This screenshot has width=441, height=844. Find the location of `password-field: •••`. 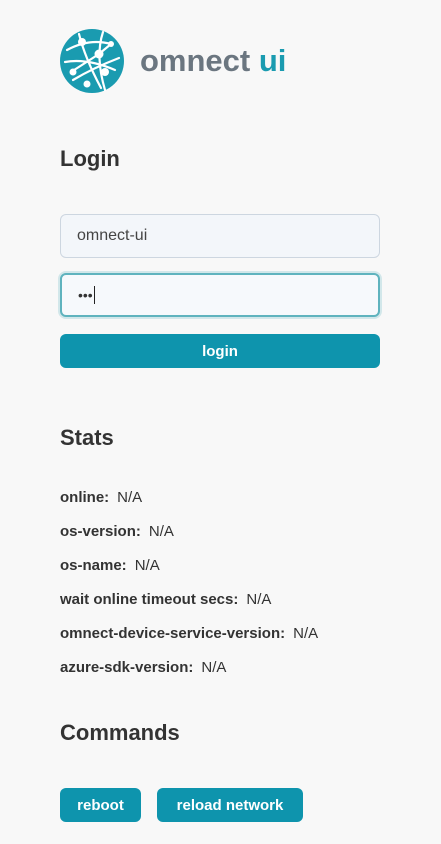

password-field: ••• is located at coordinates (220, 295).